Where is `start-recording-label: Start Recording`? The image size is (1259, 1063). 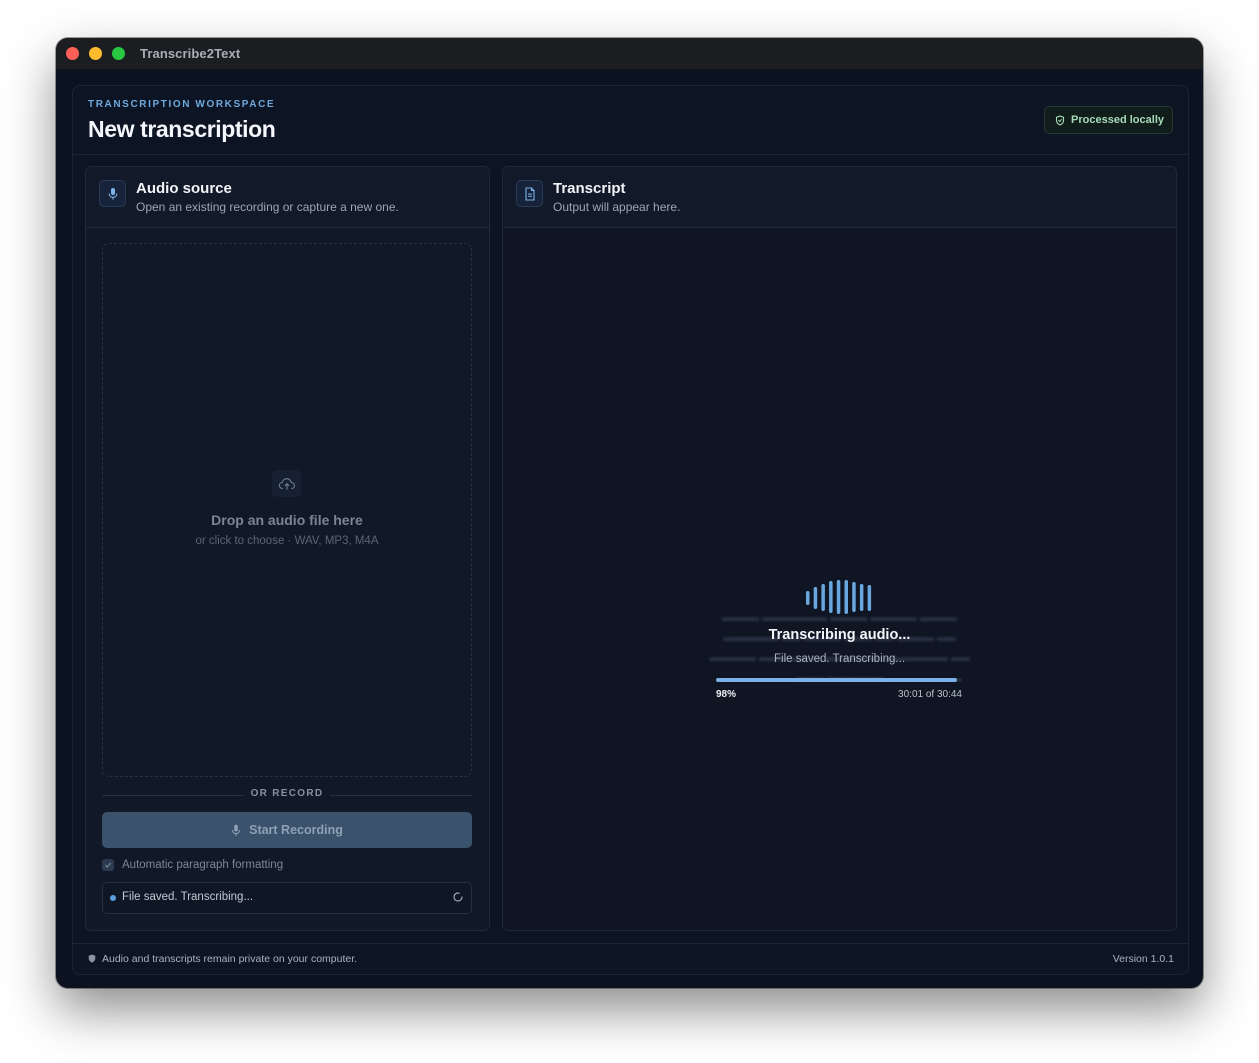 start-recording-label: Start Recording is located at coordinates (296, 830).